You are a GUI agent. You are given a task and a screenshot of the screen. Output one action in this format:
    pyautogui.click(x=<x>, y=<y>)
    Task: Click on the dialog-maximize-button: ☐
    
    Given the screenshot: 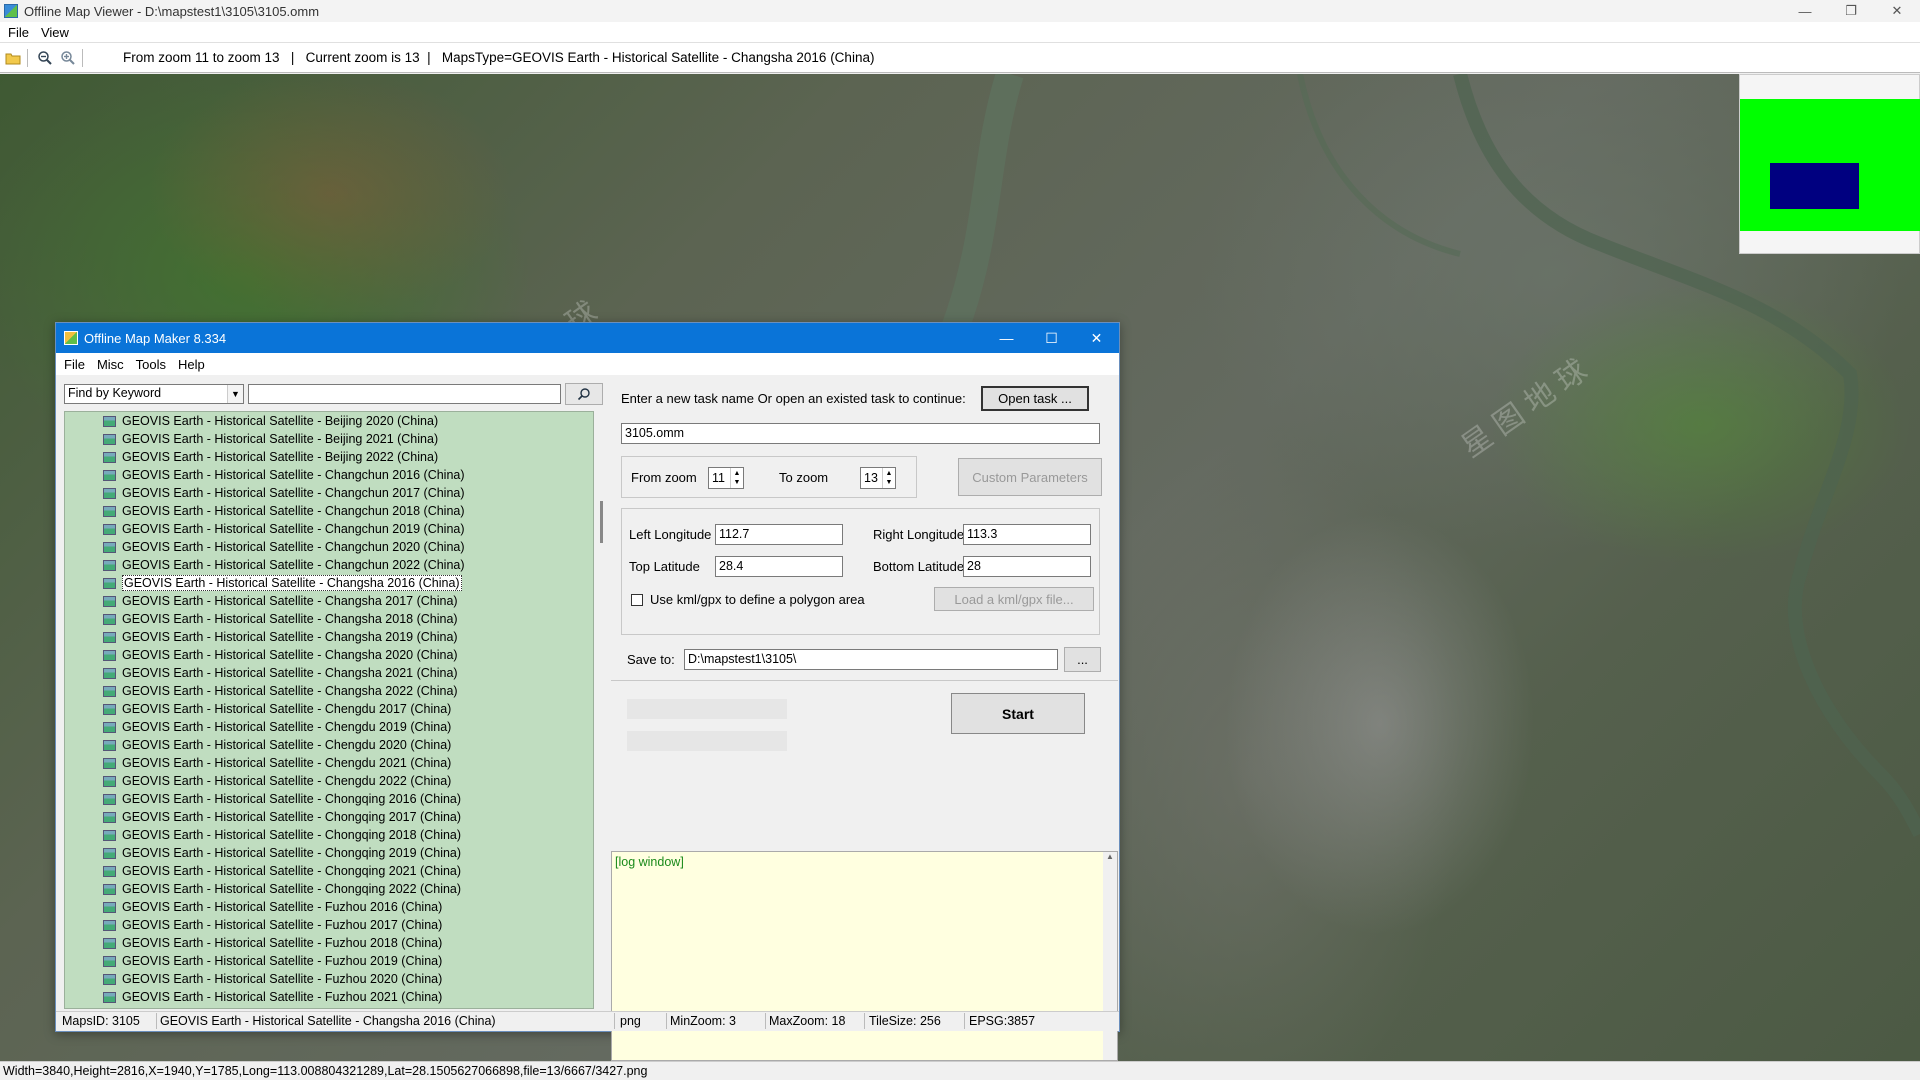 What is the action you would take?
    pyautogui.click(x=1051, y=338)
    